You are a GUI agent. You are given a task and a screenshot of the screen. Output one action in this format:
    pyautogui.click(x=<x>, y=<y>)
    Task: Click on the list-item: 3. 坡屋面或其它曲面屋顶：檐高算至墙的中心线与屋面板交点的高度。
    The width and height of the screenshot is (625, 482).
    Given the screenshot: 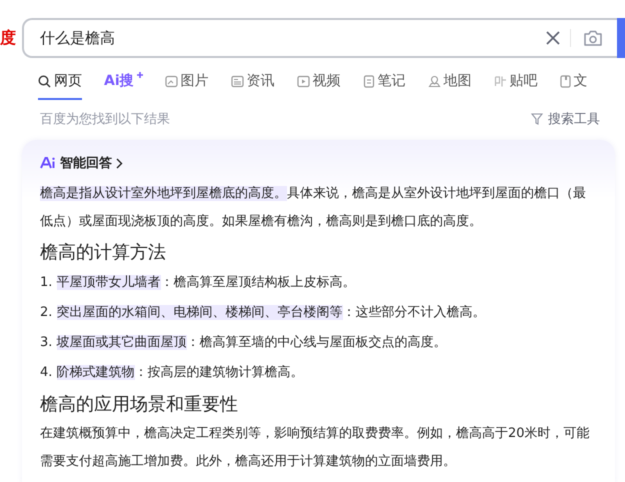 What is the action you would take?
    pyautogui.click(x=244, y=343)
    